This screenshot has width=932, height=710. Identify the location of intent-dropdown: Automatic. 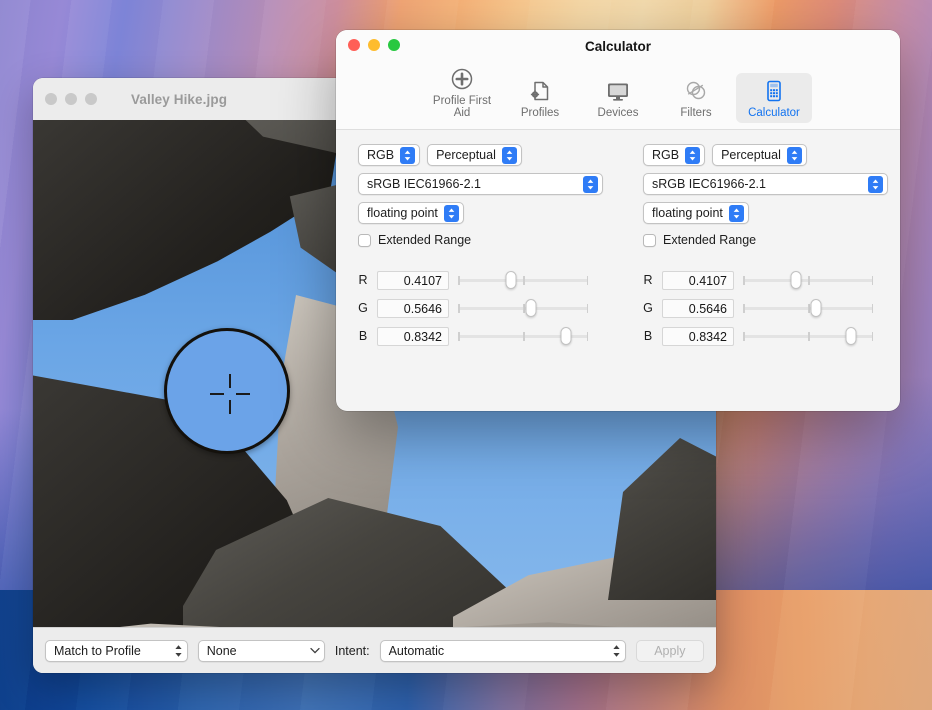
(502, 650).